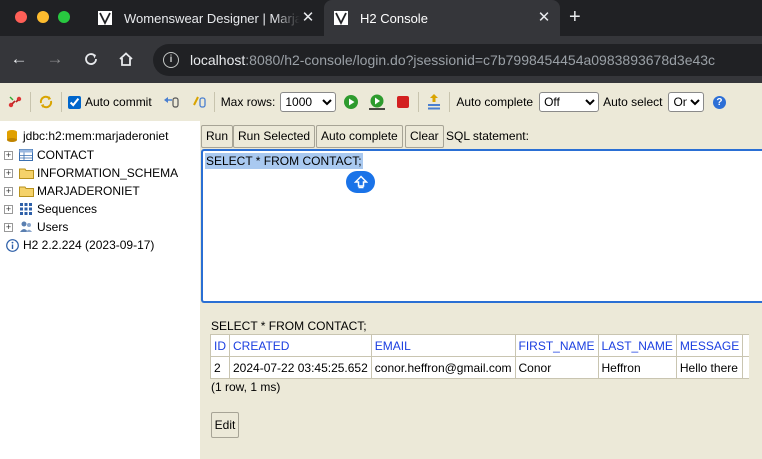  What do you see at coordinates (26, 227) in the screenshot?
I see `users-icon` at bounding box center [26, 227].